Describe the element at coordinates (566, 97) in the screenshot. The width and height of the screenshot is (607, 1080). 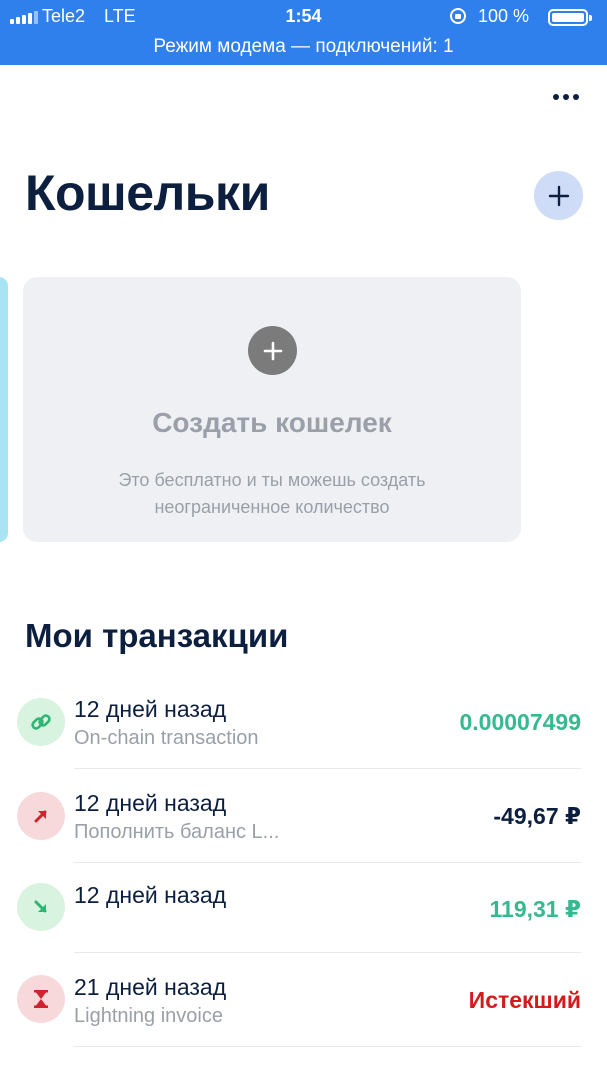
I see `more-options-button` at that location.